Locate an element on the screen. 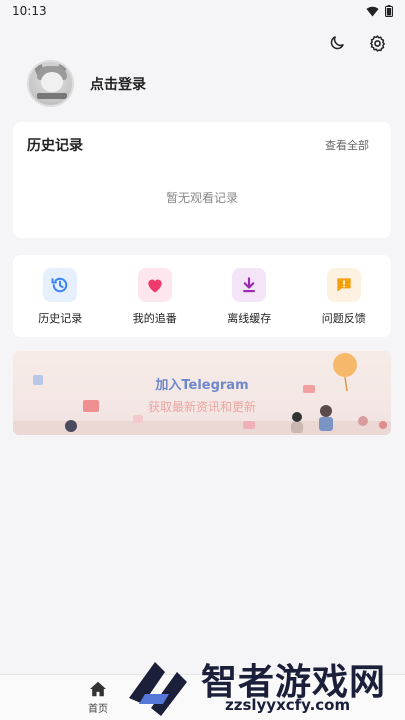 Image resolution: width=405 pixels, height=720 pixels. view-all-link: 查看全部 is located at coordinates (351, 145).